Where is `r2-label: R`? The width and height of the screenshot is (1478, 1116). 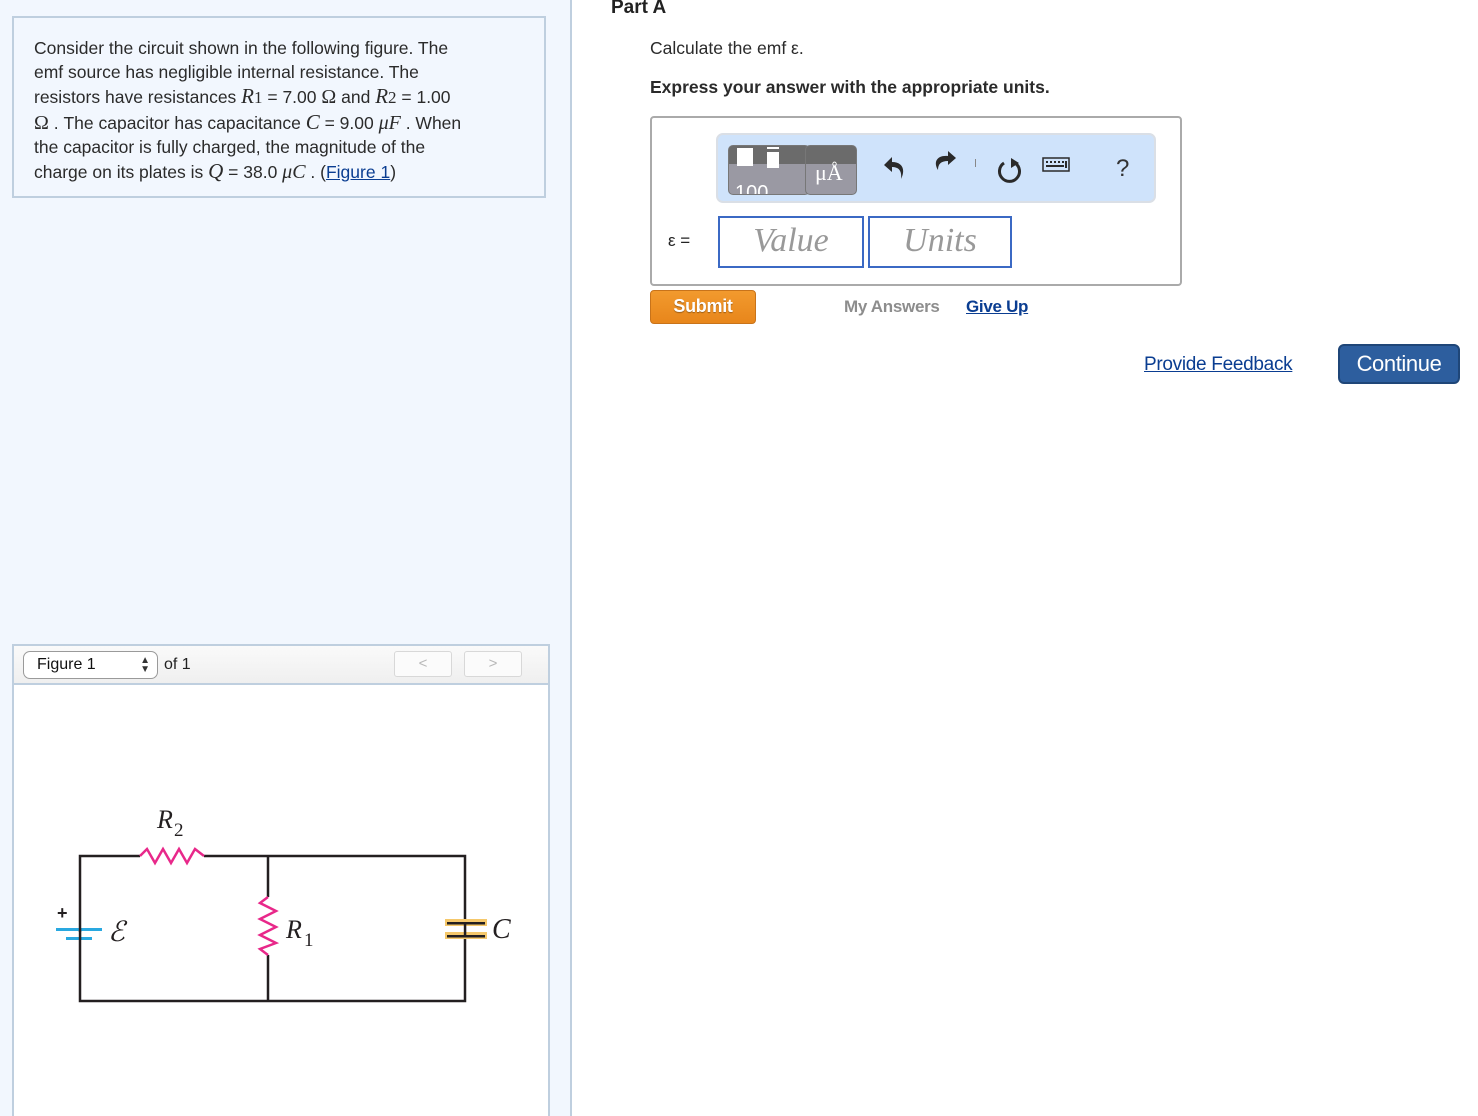
r2-label: R is located at coordinates (164, 819).